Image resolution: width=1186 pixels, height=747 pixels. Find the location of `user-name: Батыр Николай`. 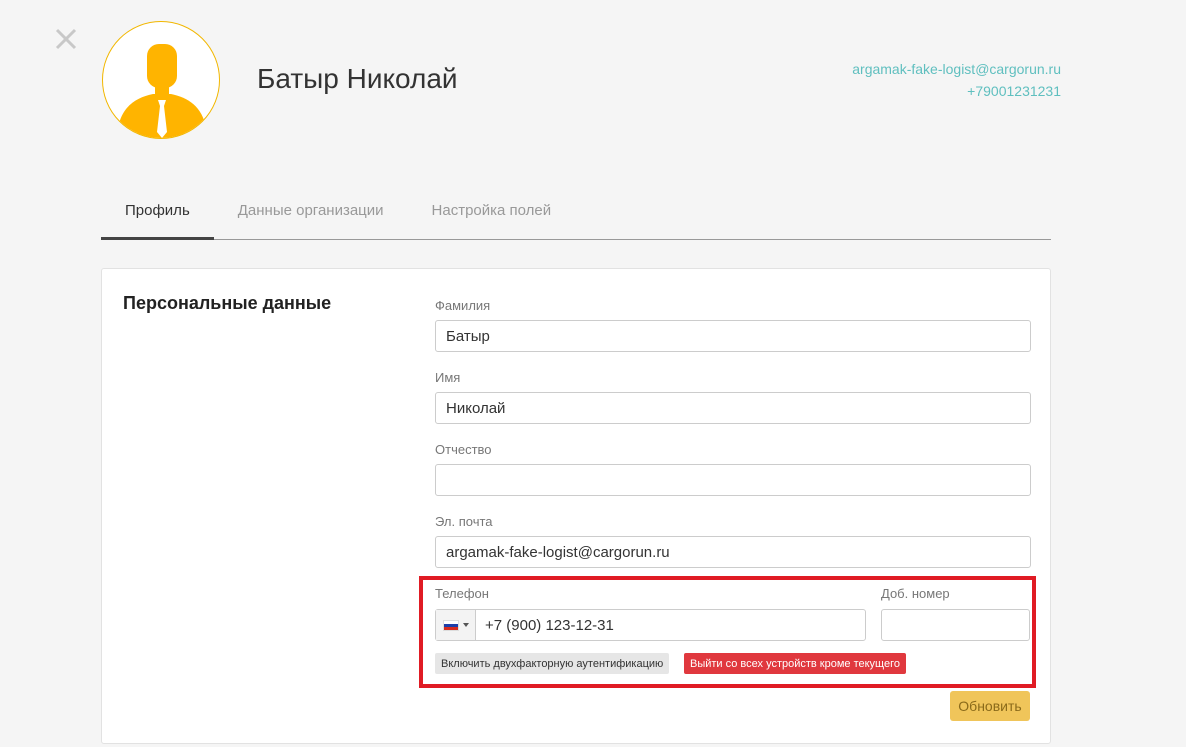

user-name: Батыр Николай is located at coordinates (357, 78).